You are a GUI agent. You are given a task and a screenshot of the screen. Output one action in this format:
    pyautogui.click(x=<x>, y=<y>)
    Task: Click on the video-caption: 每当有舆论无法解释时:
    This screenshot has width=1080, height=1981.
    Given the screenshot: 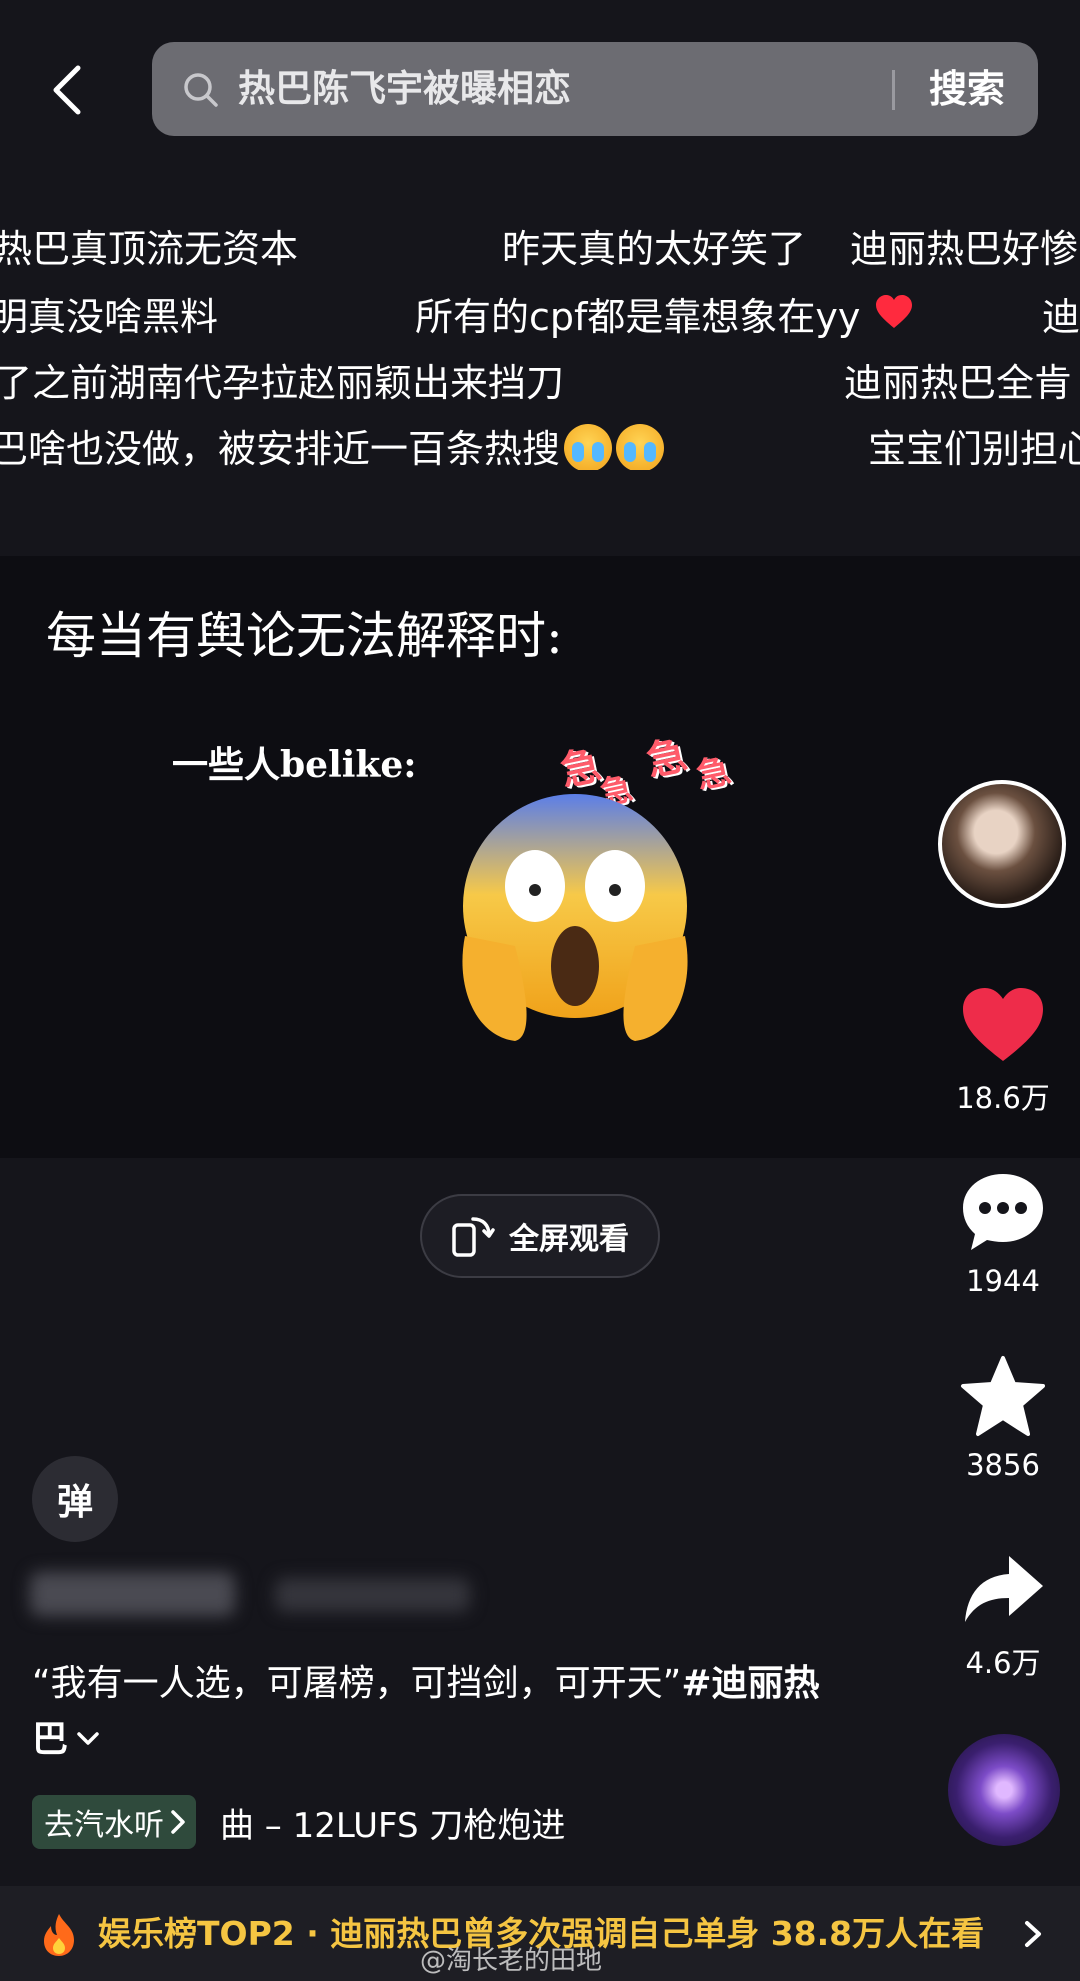 What is the action you would take?
    pyautogui.click(x=304, y=636)
    